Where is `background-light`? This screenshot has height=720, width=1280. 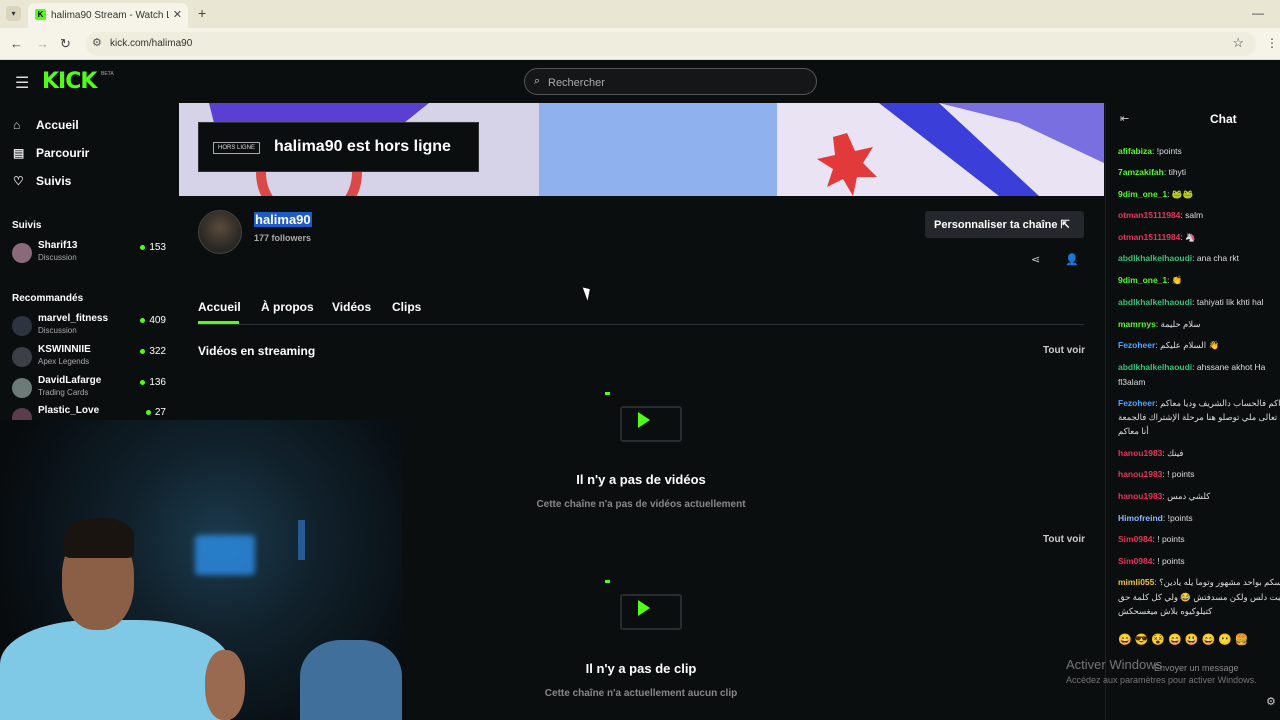
background-light is located at coordinates (225, 555).